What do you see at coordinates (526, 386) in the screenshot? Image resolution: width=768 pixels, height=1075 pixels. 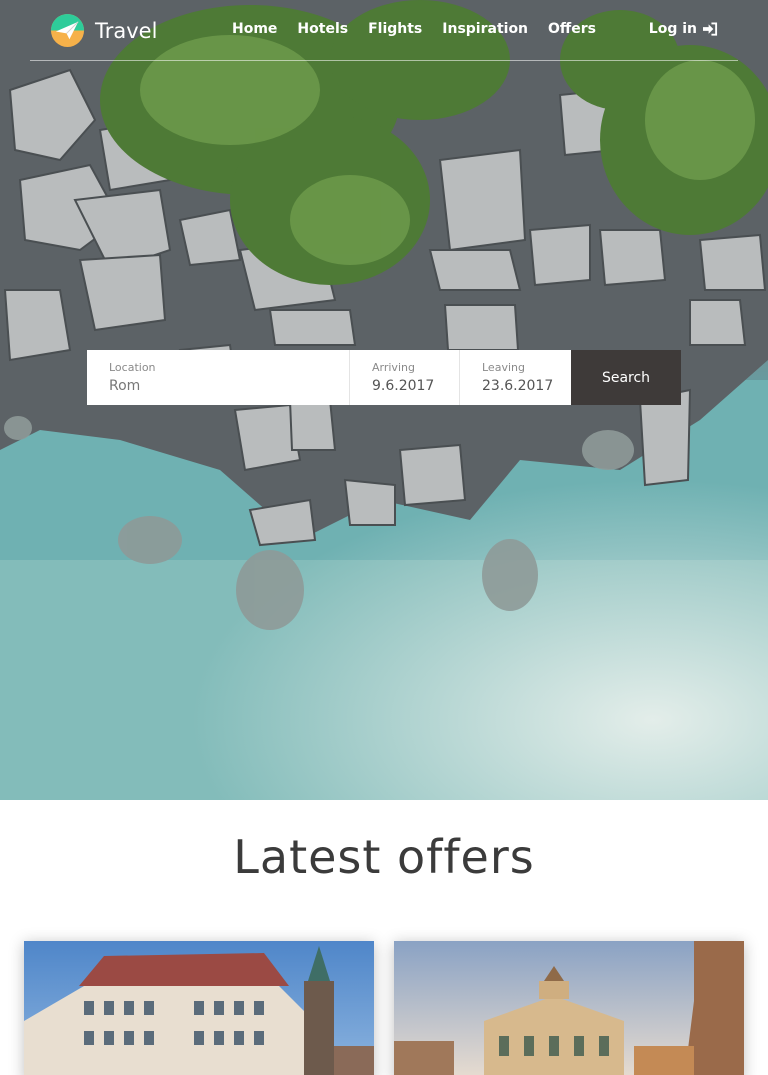 I see `leaving-date: 23.6.2017` at bounding box center [526, 386].